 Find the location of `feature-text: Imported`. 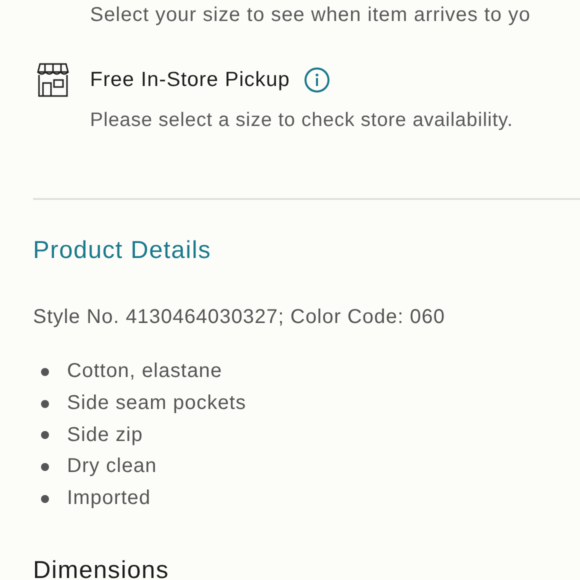

feature-text: Imported is located at coordinates (109, 498).